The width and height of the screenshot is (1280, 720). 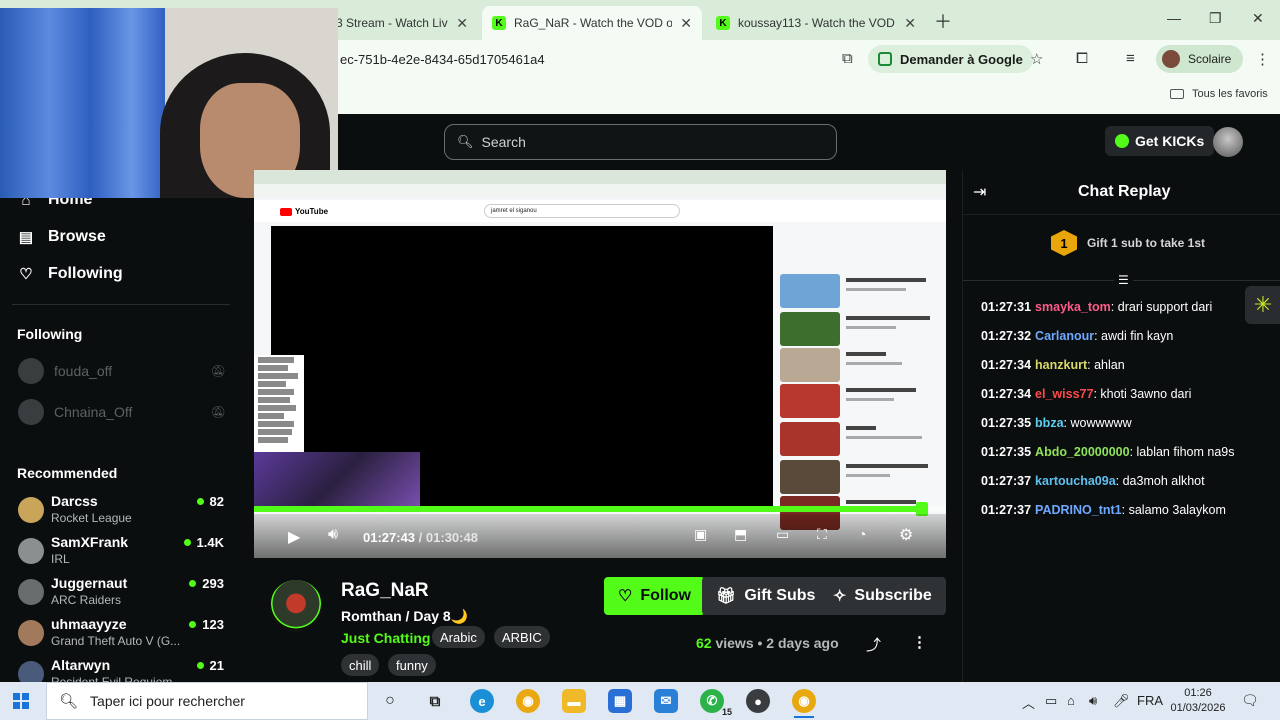 What do you see at coordinates (943, 21) in the screenshot?
I see `new-tab-icon: ＋` at bounding box center [943, 21].